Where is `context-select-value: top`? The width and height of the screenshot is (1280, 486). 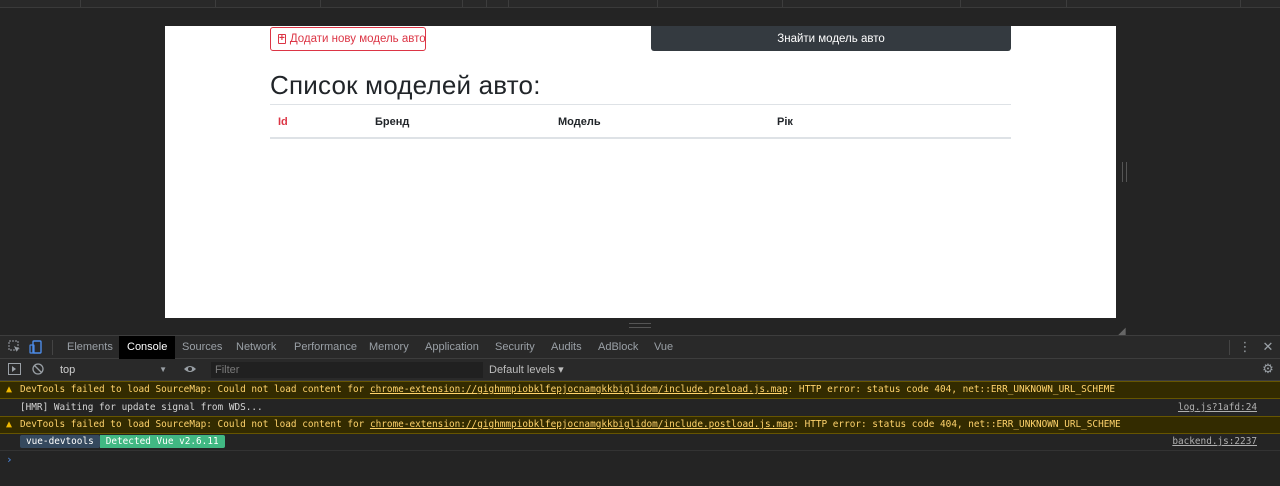
context-select-value: top is located at coordinates (68, 370).